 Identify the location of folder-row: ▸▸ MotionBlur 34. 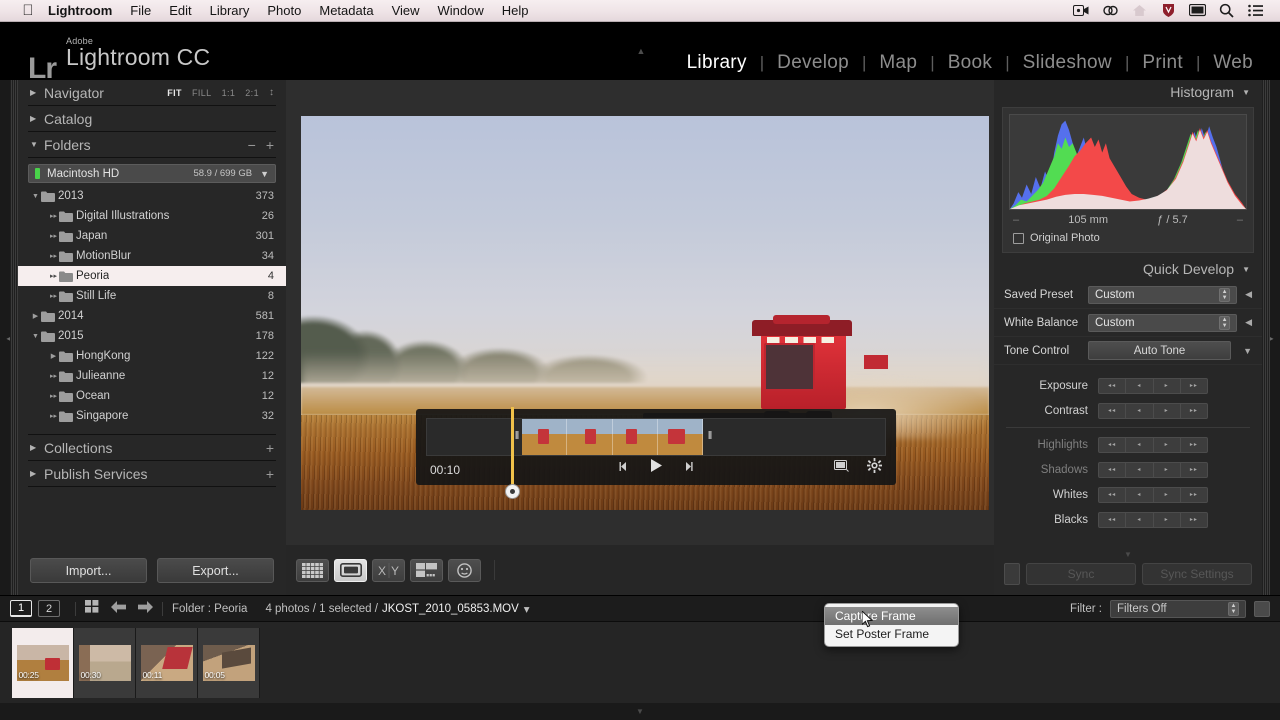
(152, 256).